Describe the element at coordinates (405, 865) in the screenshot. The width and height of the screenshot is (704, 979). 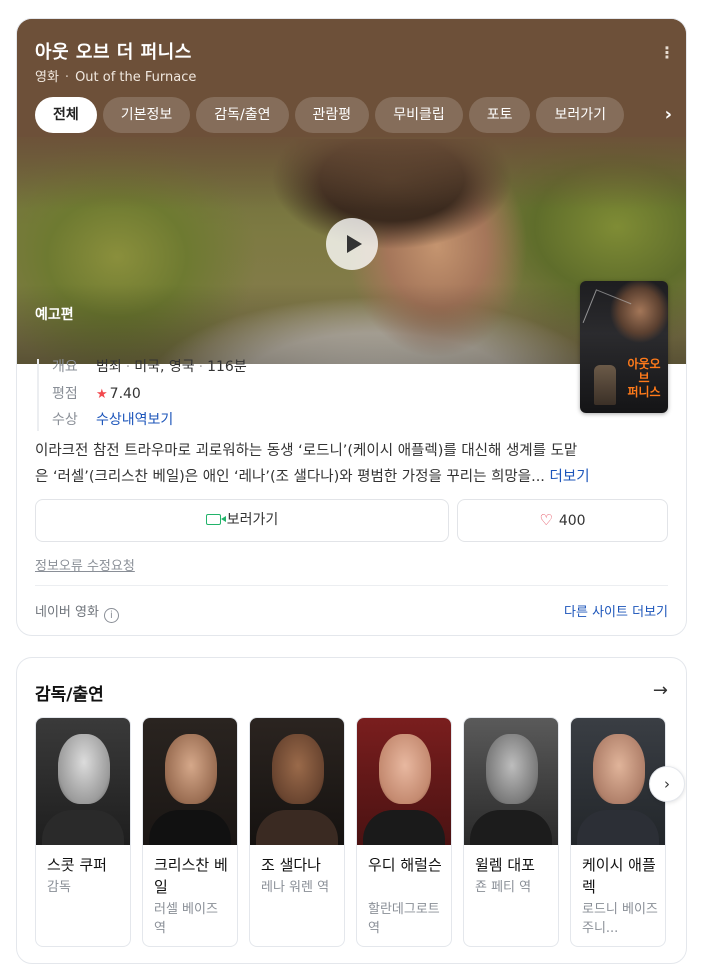
I see `person-name: 우디 해럴슨` at that location.